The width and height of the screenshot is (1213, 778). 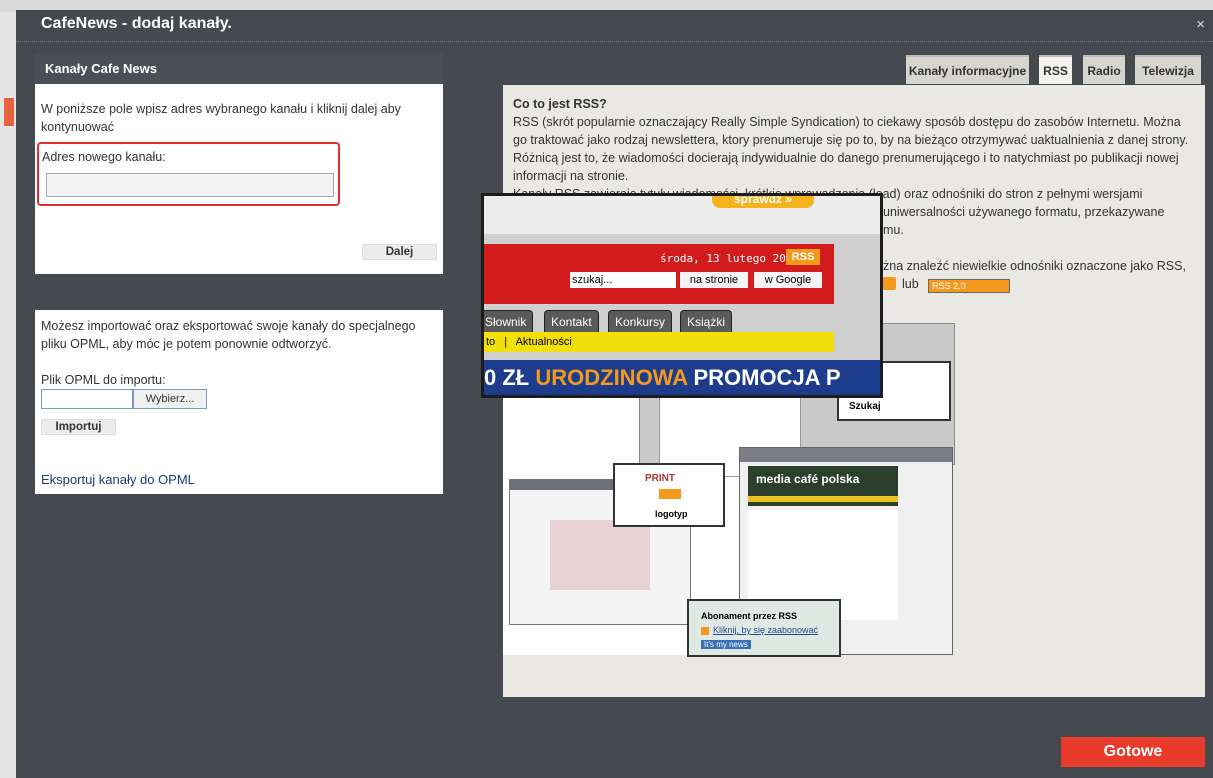 I want to click on background-left, so click(x=8, y=395).